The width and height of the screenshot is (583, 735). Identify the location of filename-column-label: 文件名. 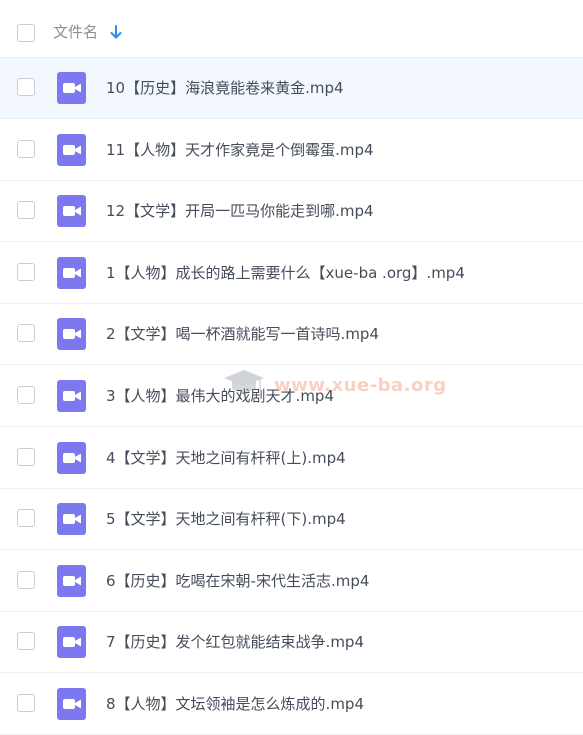
(75, 32).